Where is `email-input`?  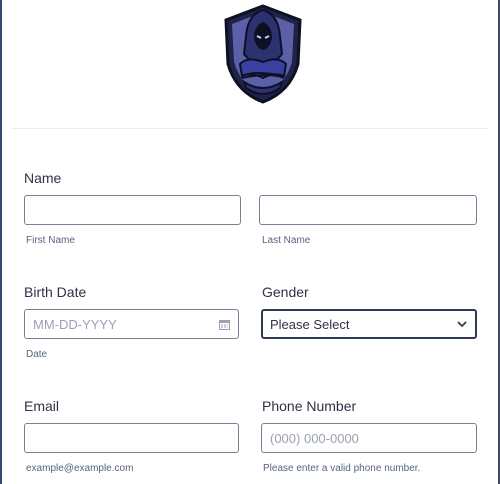
email-input is located at coordinates (131, 438).